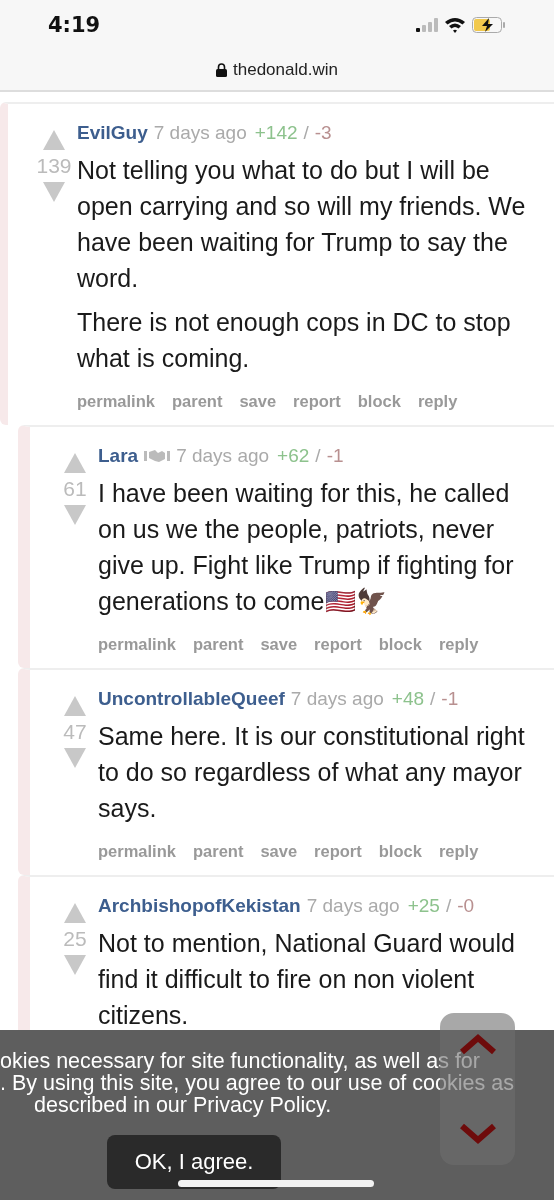 The width and height of the screenshot is (554, 1200). I want to click on comment-author: Lara, so click(118, 456).